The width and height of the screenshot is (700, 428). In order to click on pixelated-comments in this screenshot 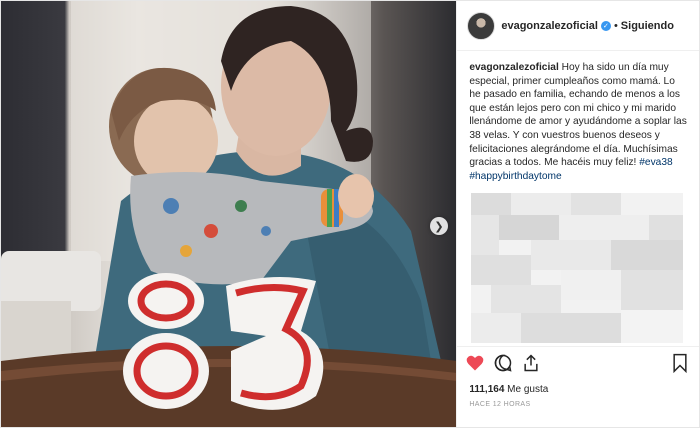, I will do `click(577, 268)`.